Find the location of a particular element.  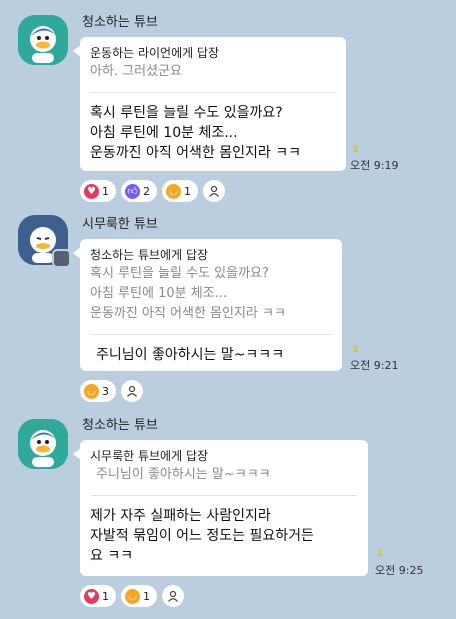

thumbs-up-icon: 👍︎ is located at coordinates (132, 191).